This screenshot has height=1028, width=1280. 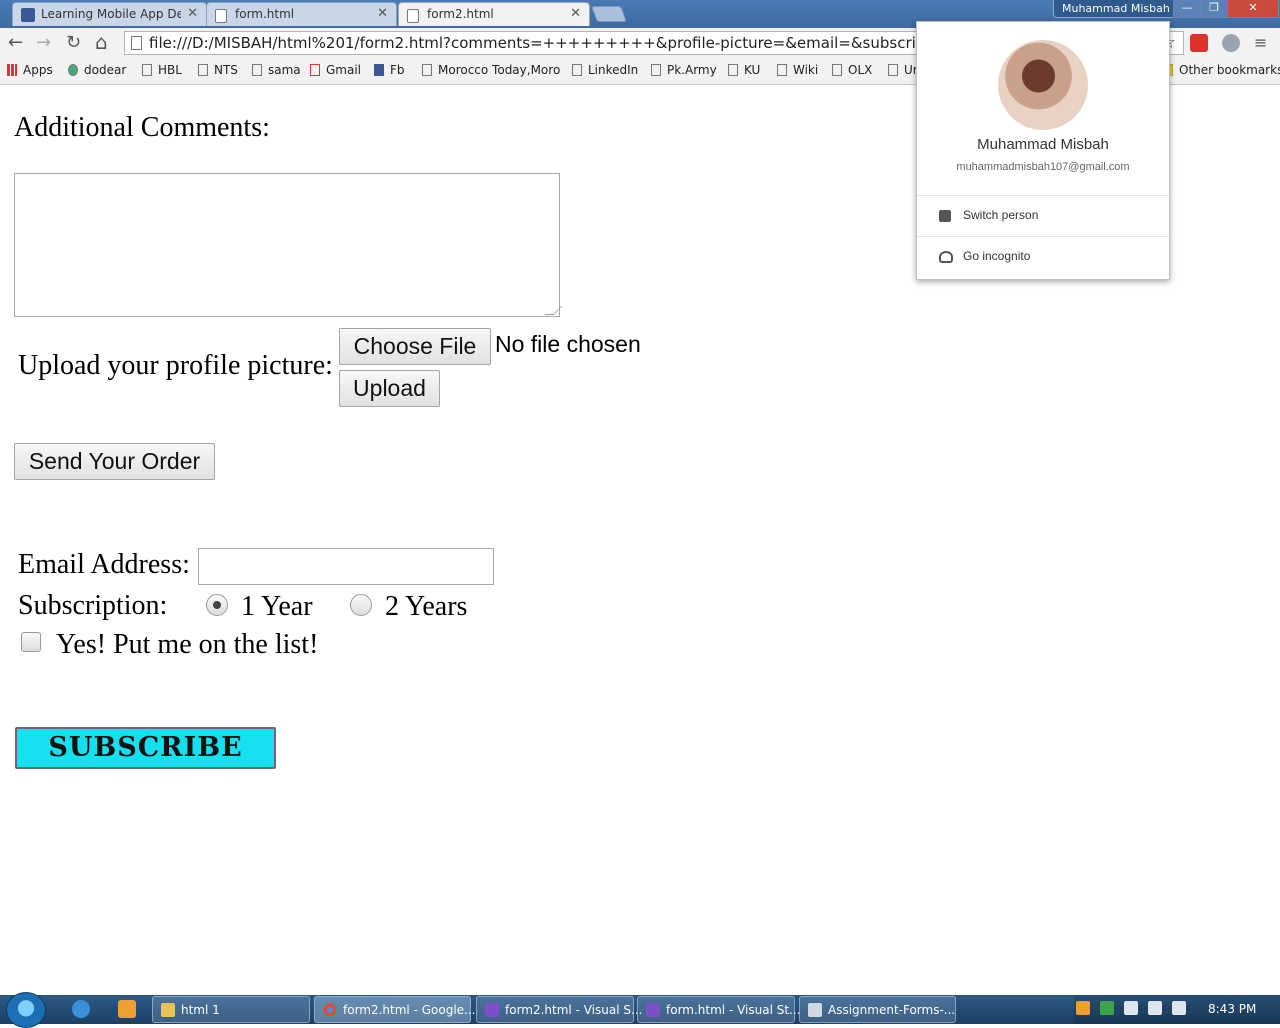 What do you see at coordinates (346, 566) in the screenshot?
I see `email-input` at bounding box center [346, 566].